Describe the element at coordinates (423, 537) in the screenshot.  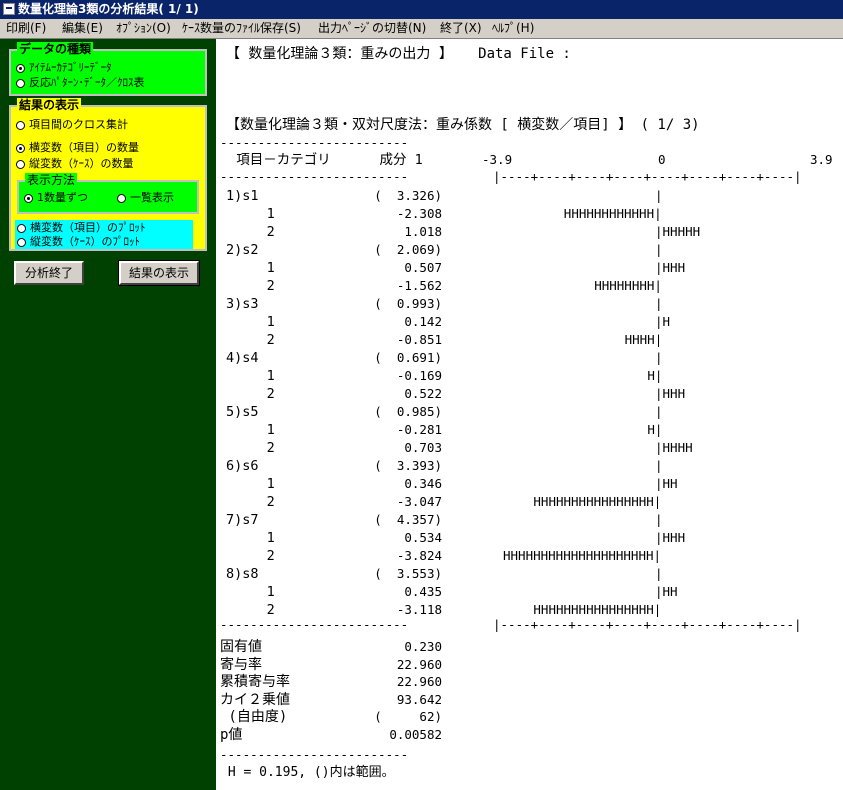
I see `category-weight-value: 0.534` at that location.